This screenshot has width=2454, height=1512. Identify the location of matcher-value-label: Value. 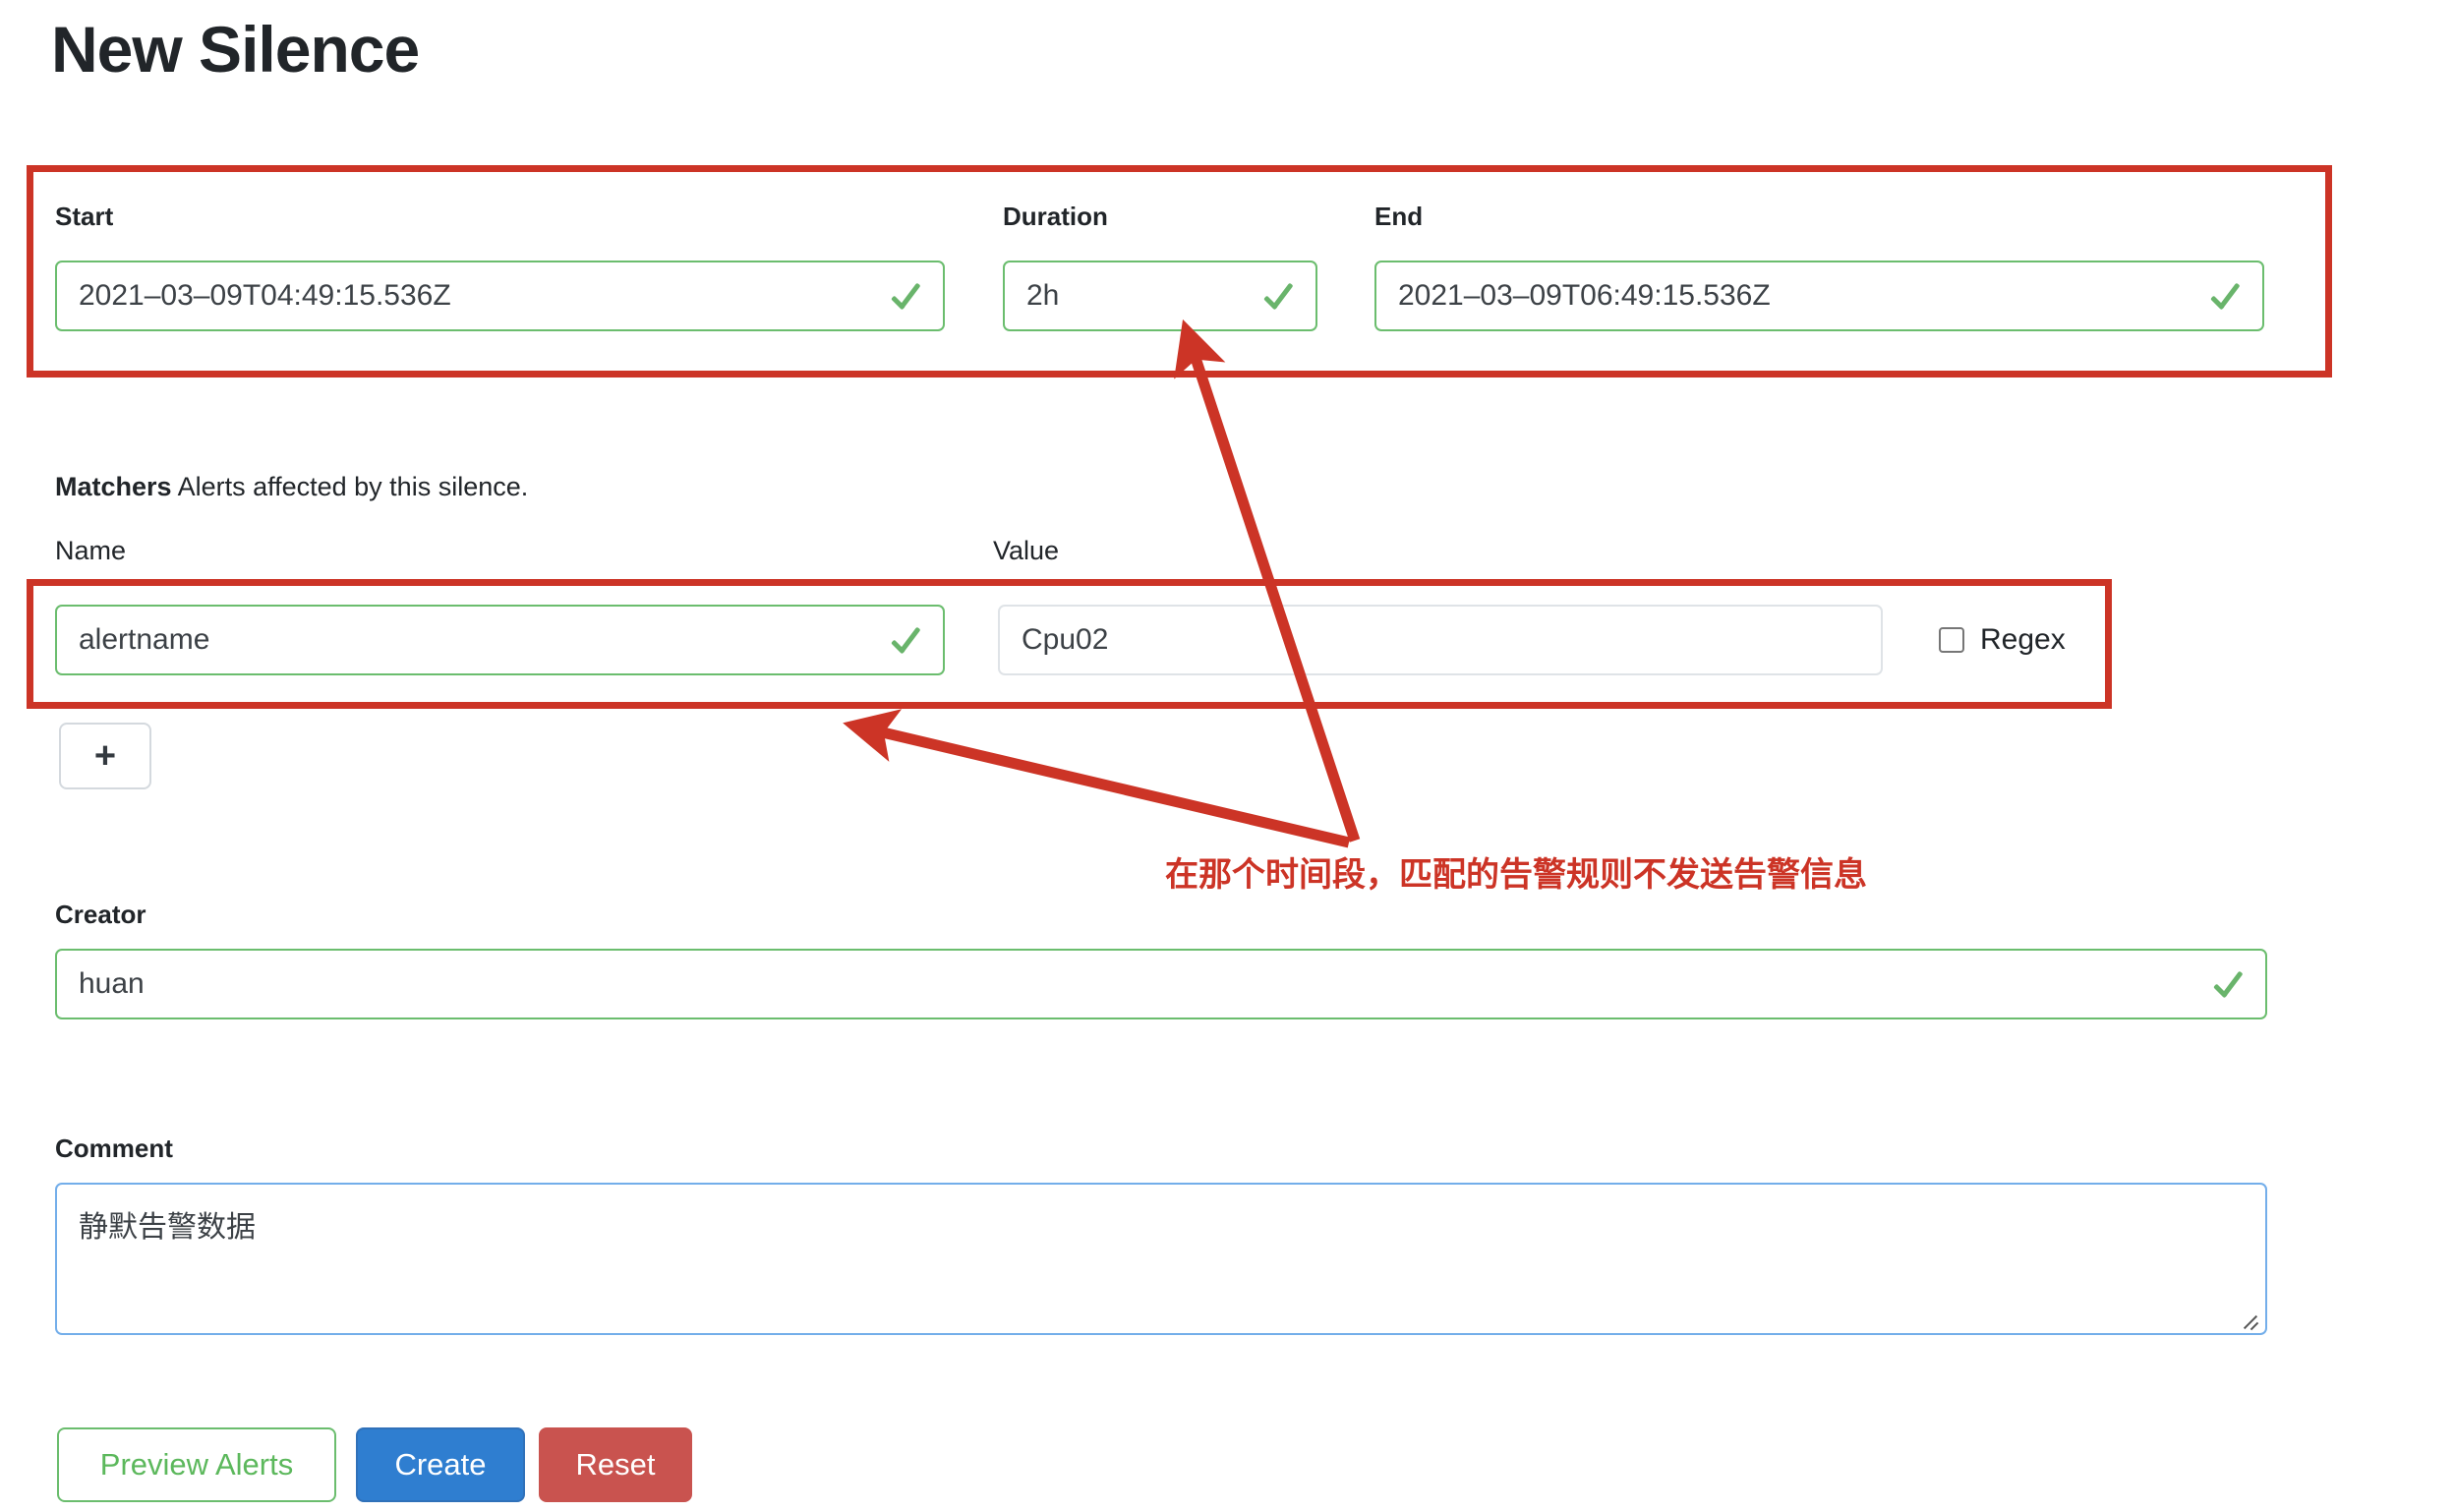
(1026, 550).